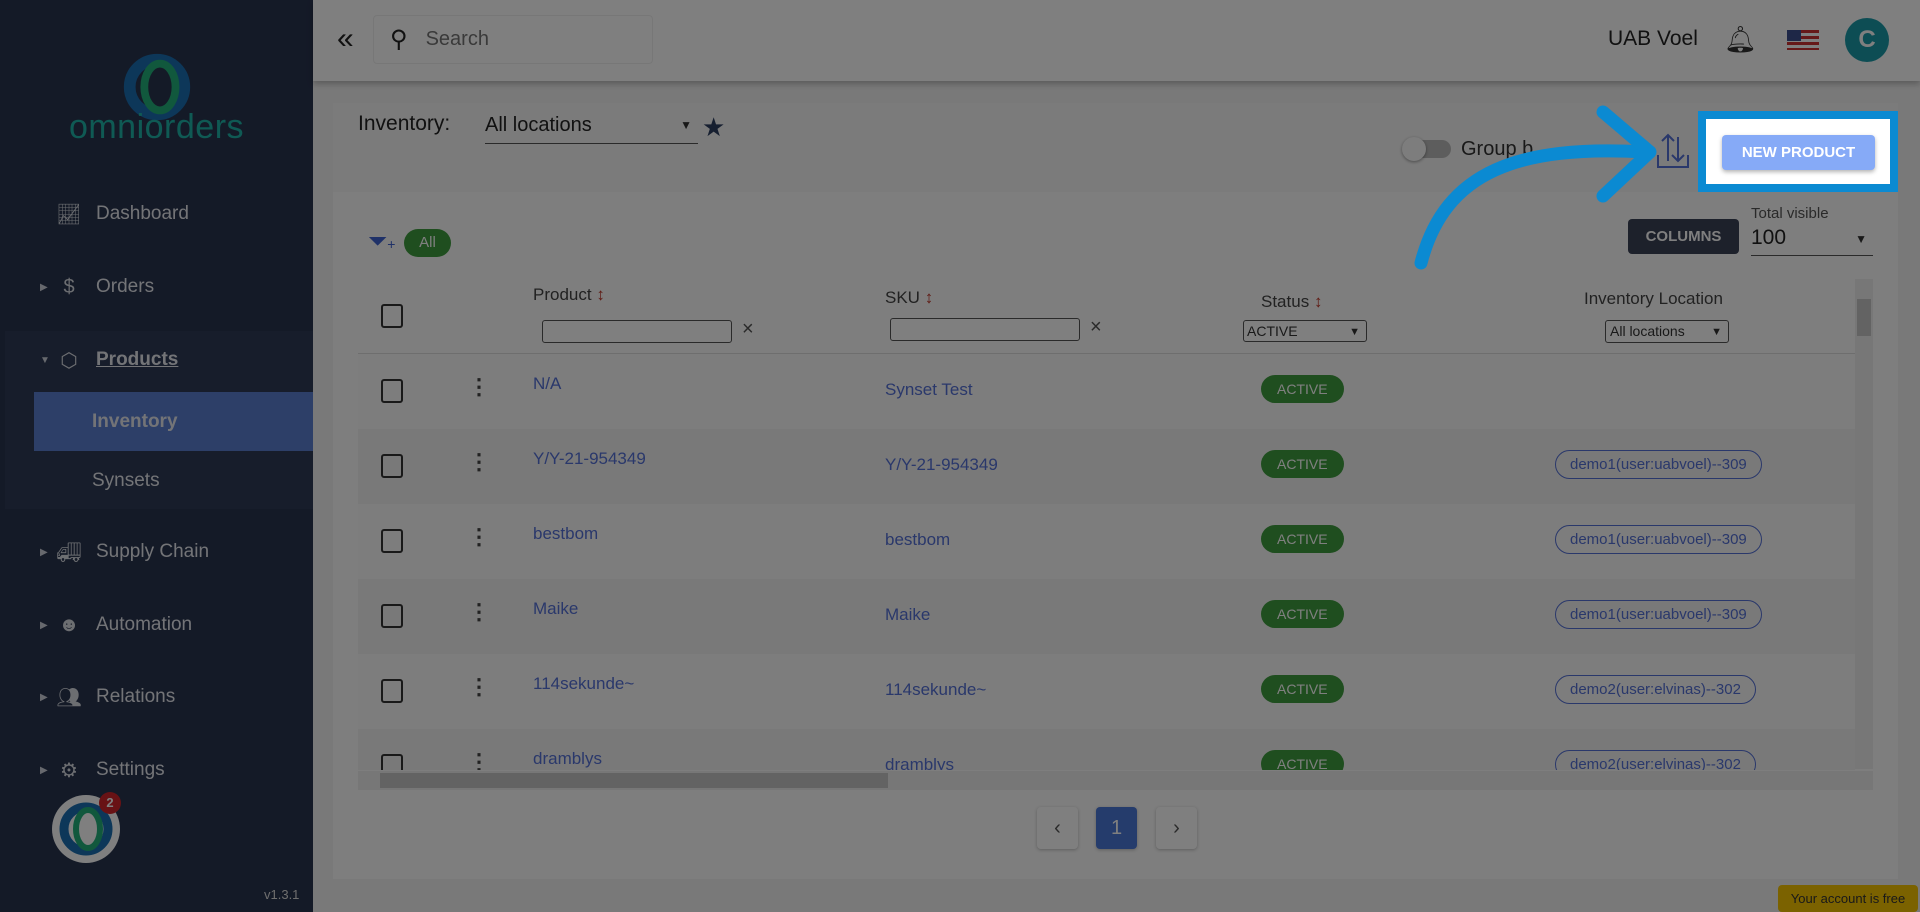 This screenshot has height=912, width=1920. I want to click on sku-link: Maike, so click(907, 615).